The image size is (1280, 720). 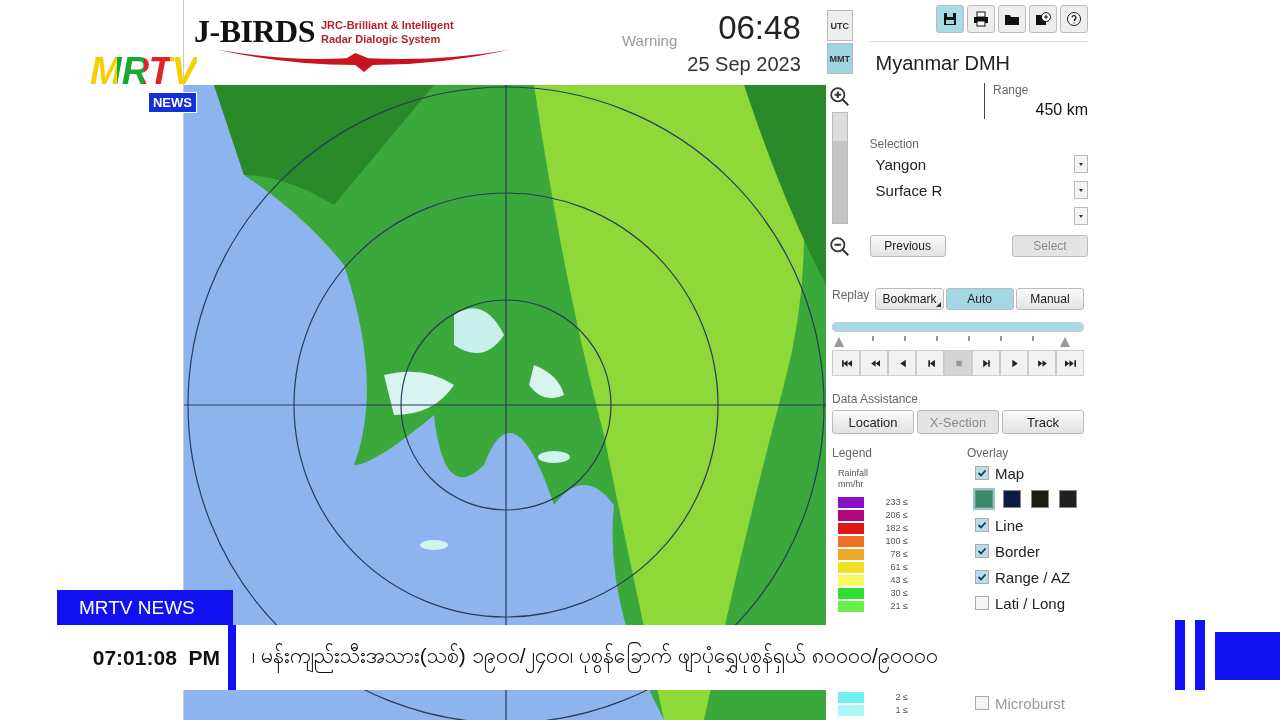 I want to click on station-name: Myanmar DMH, so click(x=943, y=63).